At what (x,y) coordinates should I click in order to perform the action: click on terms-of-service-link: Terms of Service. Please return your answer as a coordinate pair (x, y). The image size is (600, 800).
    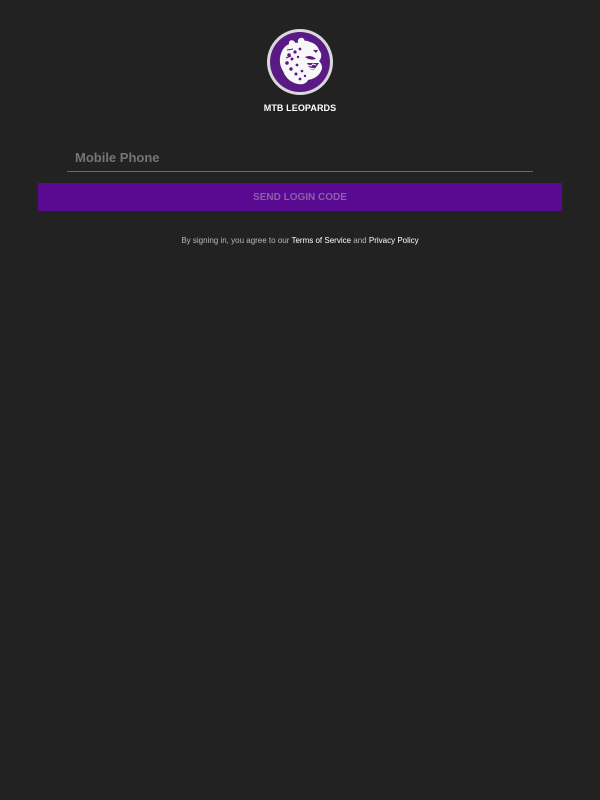
    Looking at the image, I should click on (321, 240).